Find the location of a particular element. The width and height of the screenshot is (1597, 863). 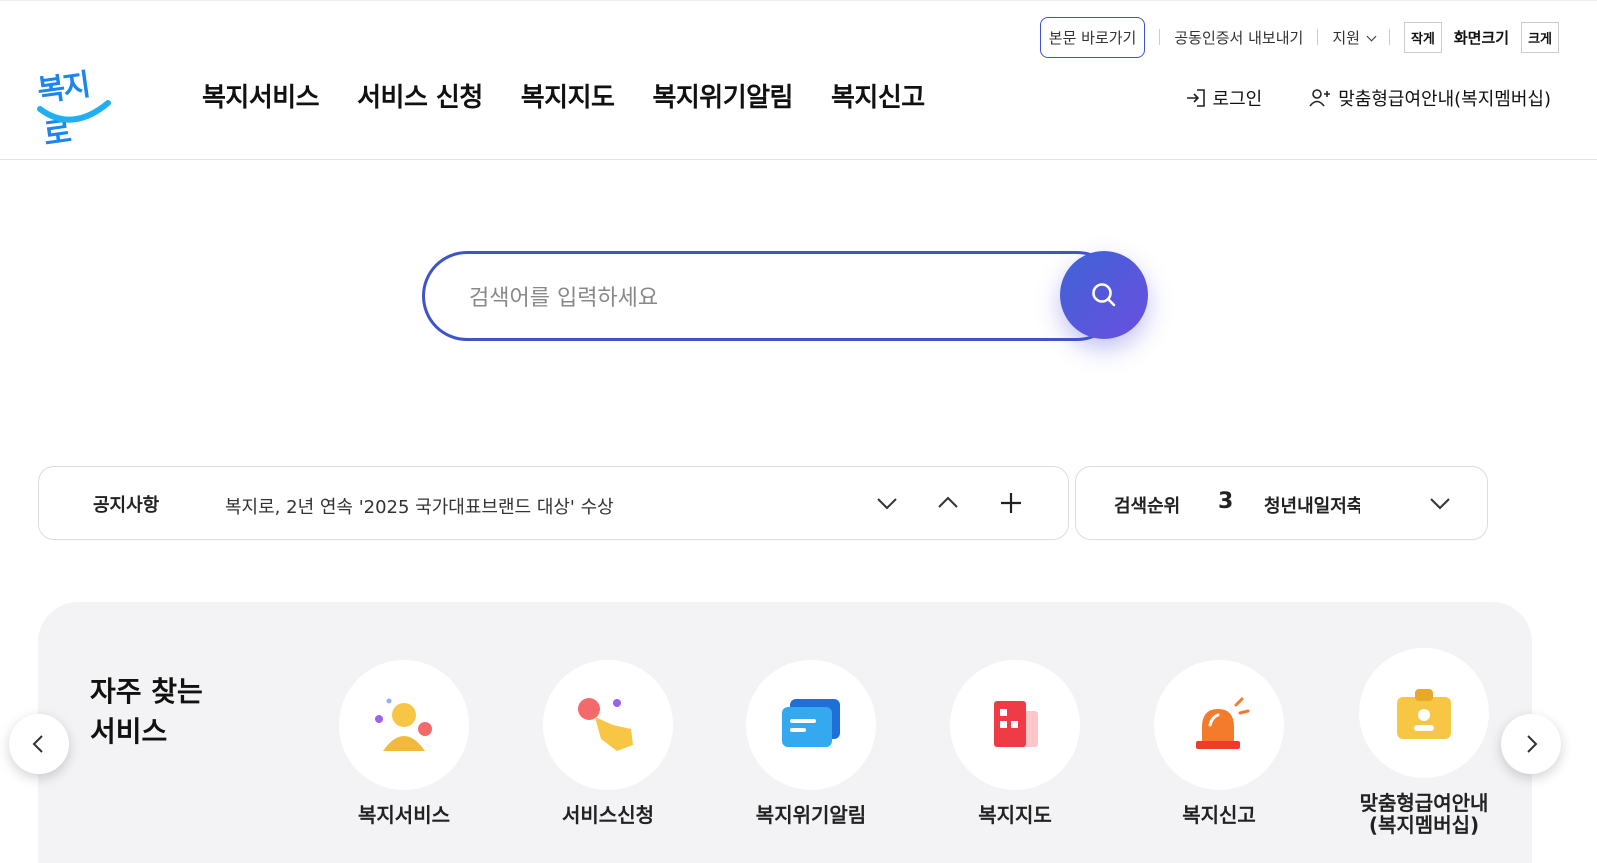

notice-label: 공지사항 is located at coordinates (126, 505).